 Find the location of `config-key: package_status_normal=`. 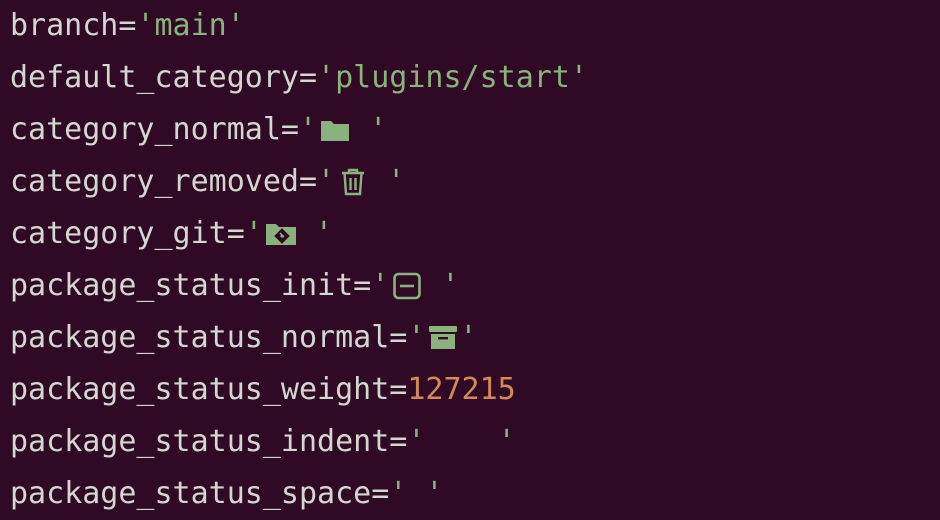

config-key: package_status_normal= is located at coordinates (209, 337).